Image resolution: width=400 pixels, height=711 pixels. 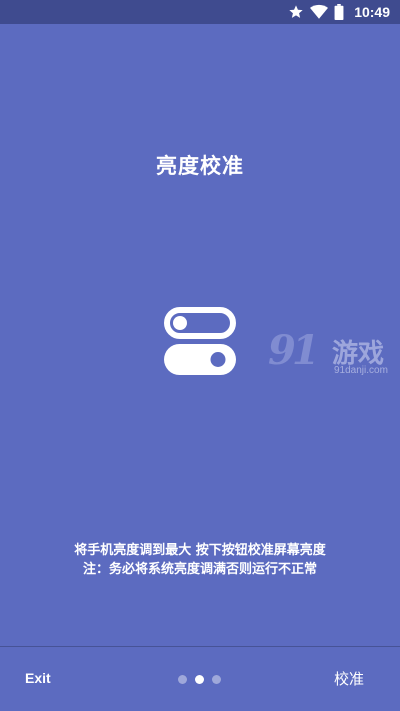 I want to click on instructions: 将手机亮度调到最大 按下按钮校准屏幕亮度 注：务必将系统亮度调满否则运行不正常, so click(x=200, y=560).